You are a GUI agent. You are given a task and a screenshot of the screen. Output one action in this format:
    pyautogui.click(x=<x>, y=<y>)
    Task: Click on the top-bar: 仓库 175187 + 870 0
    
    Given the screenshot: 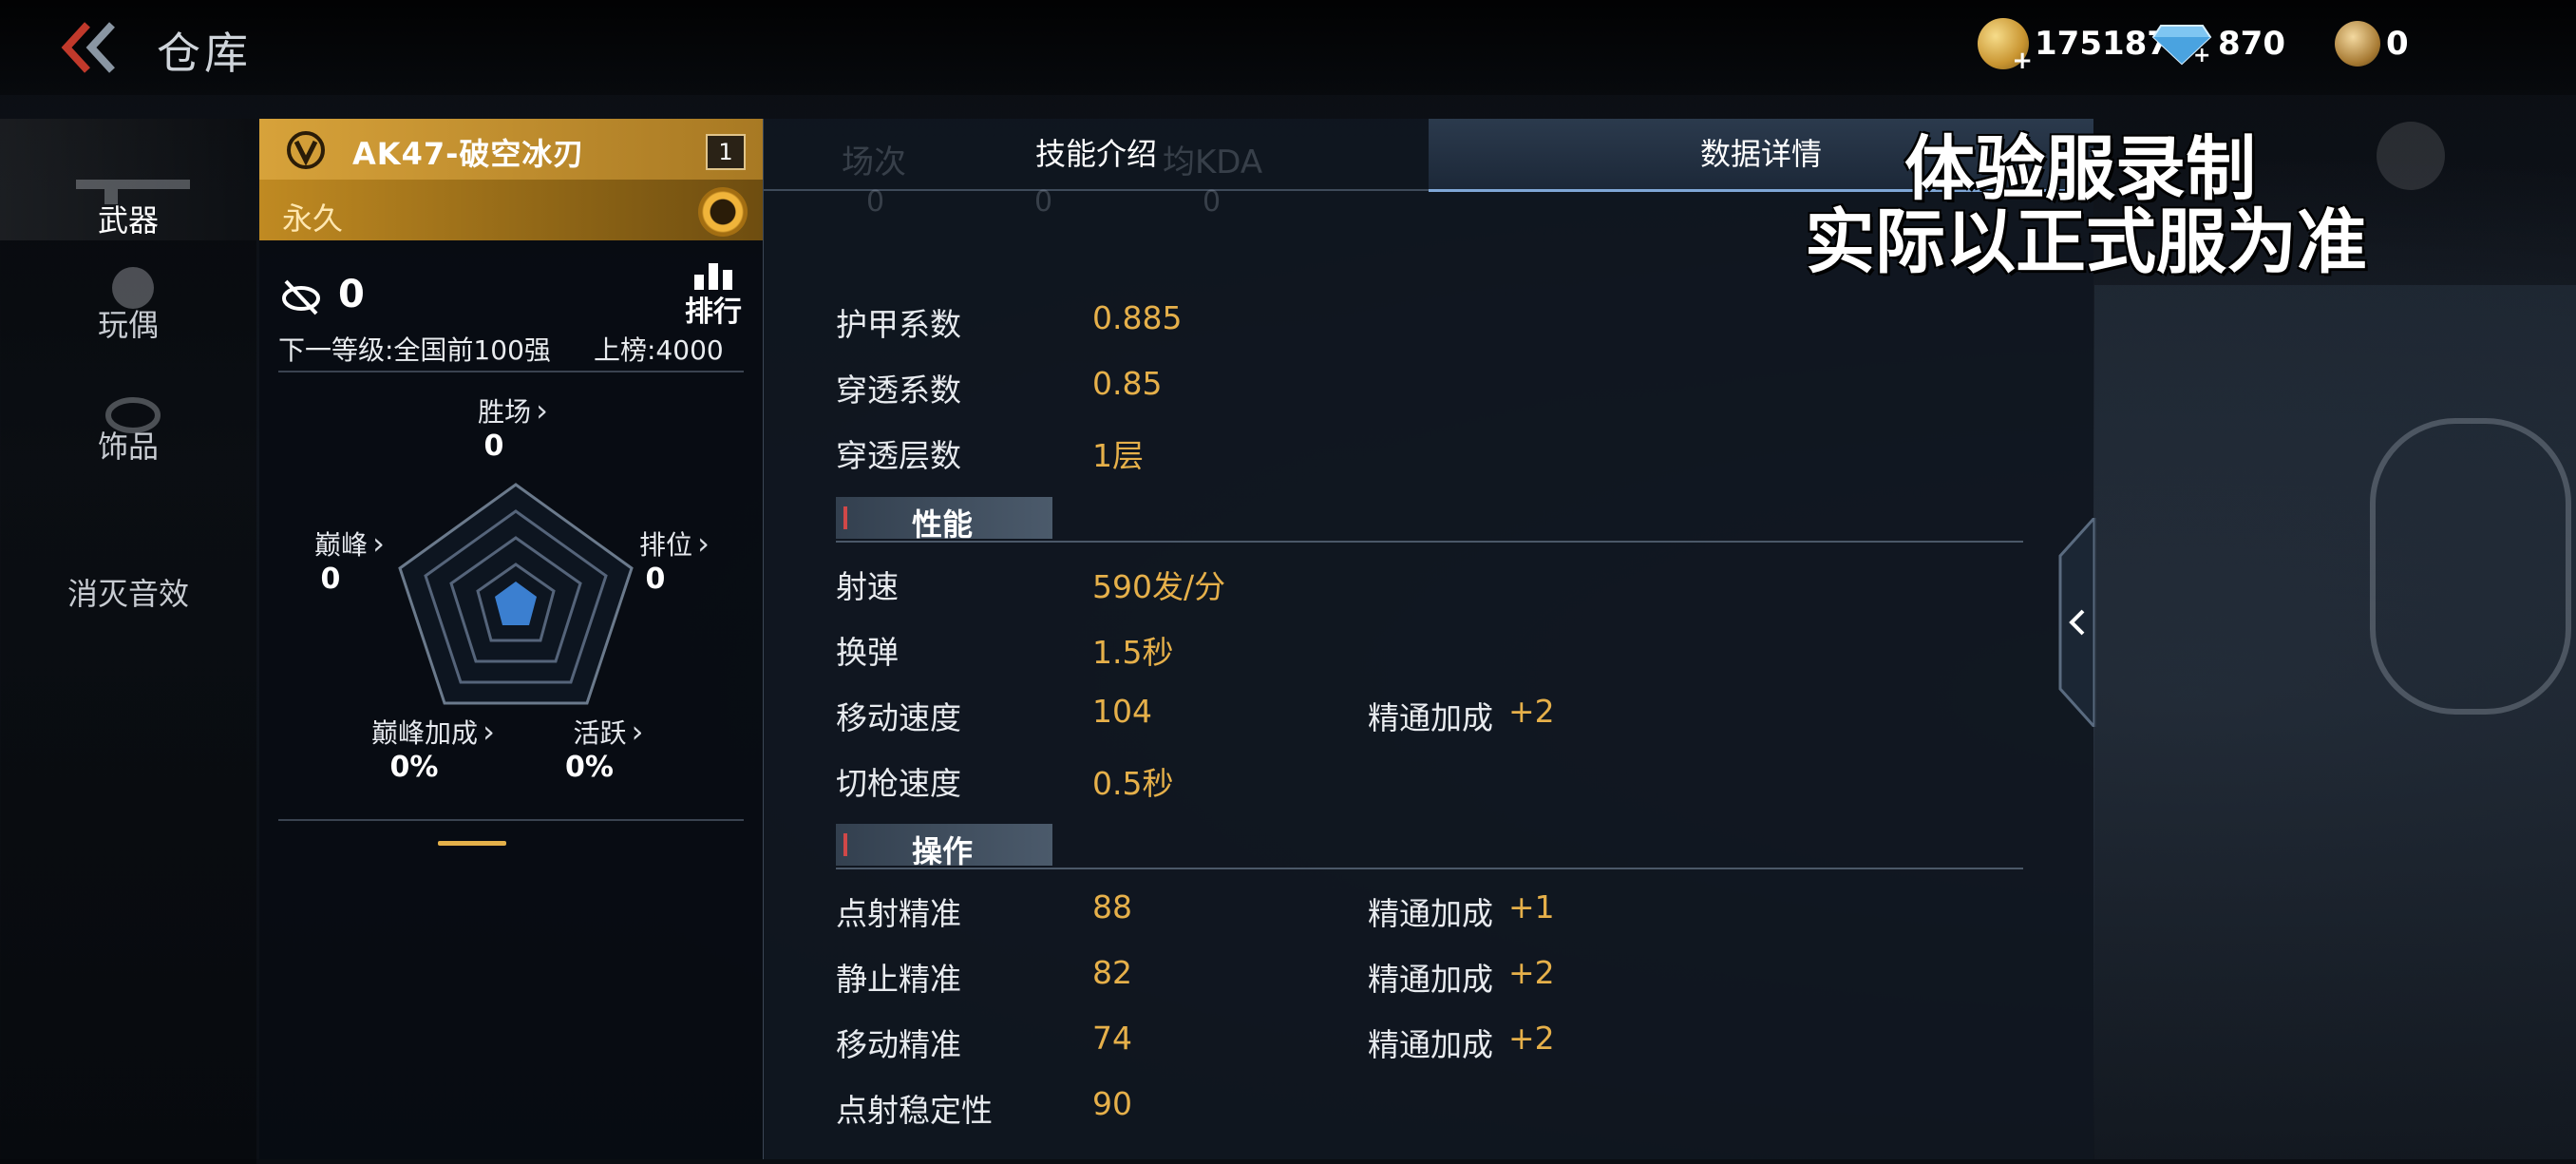 What is the action you would take?
    pyautogui.click(x=1288, y=47)
    